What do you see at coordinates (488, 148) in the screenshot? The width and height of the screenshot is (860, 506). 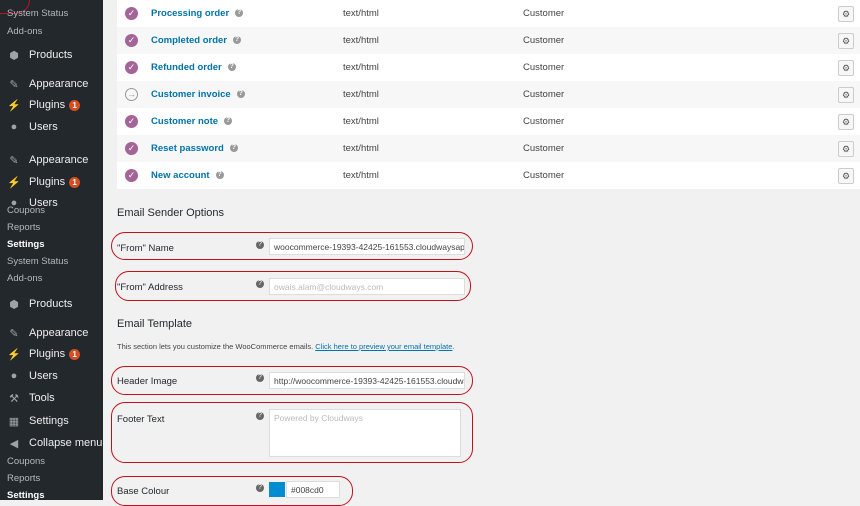 I see `table-row: ✓ Reset password? text/html Customer ⚙` at bounding box center [488, 148].